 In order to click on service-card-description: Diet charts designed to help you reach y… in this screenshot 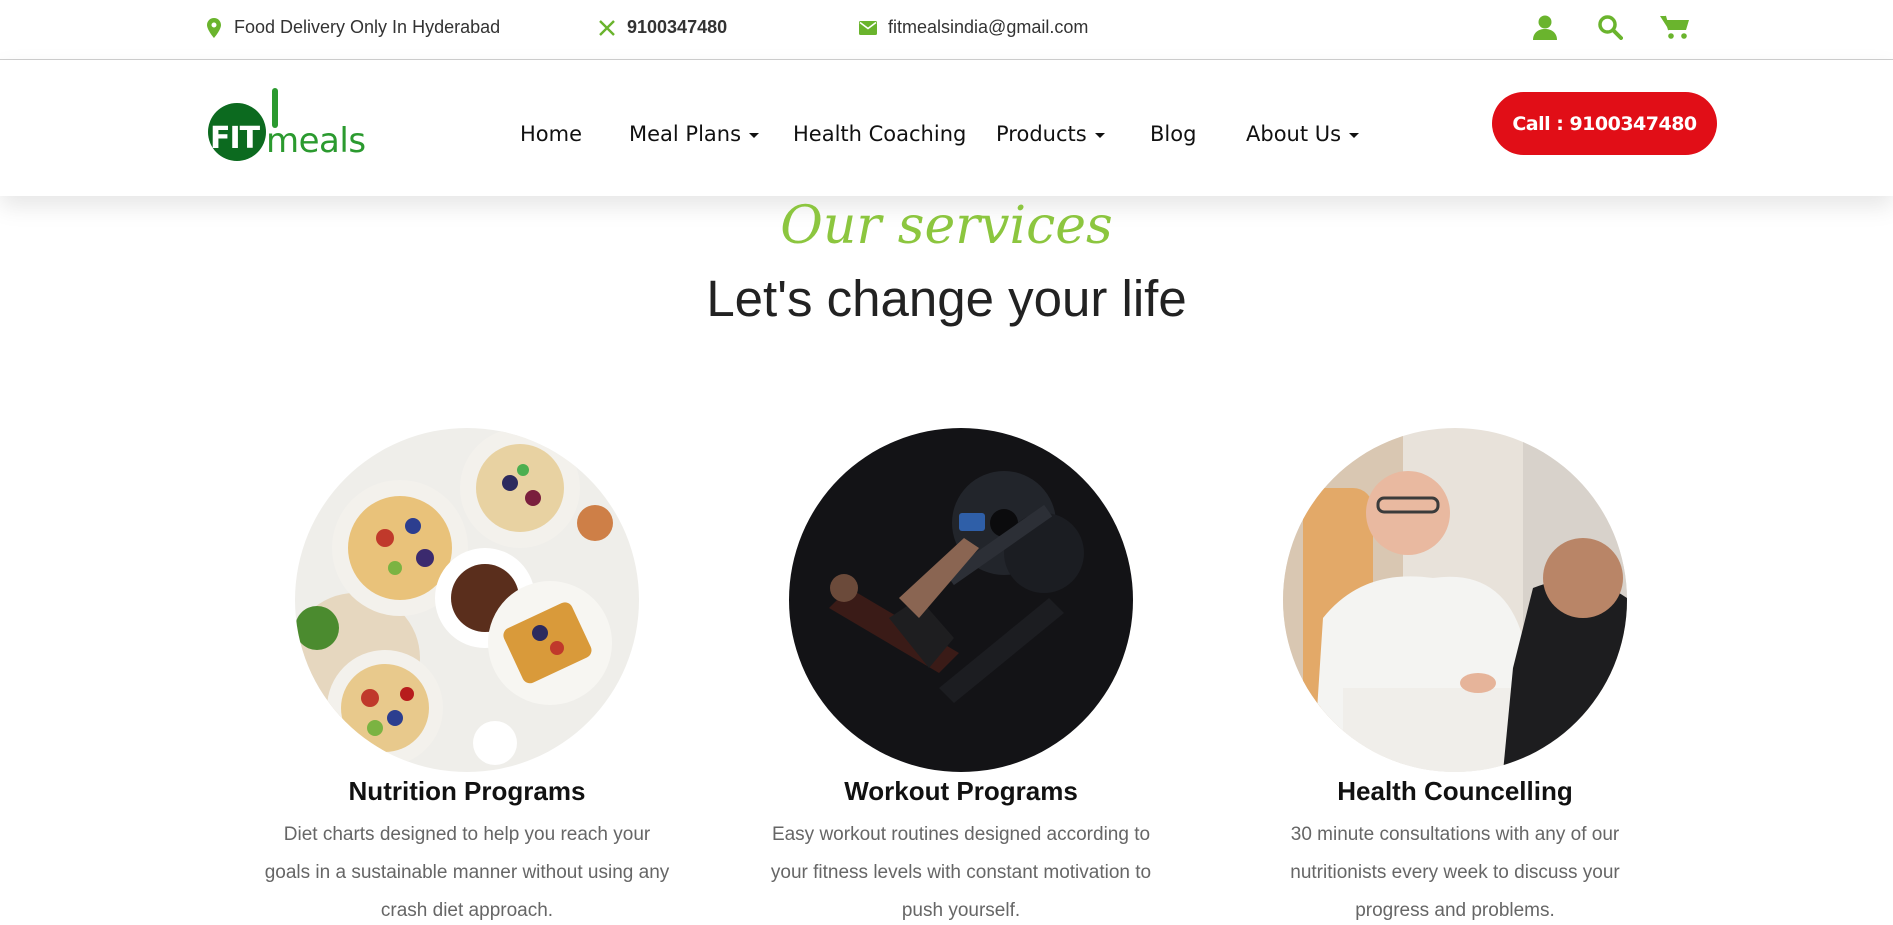, I will do `click(467, 872)`.